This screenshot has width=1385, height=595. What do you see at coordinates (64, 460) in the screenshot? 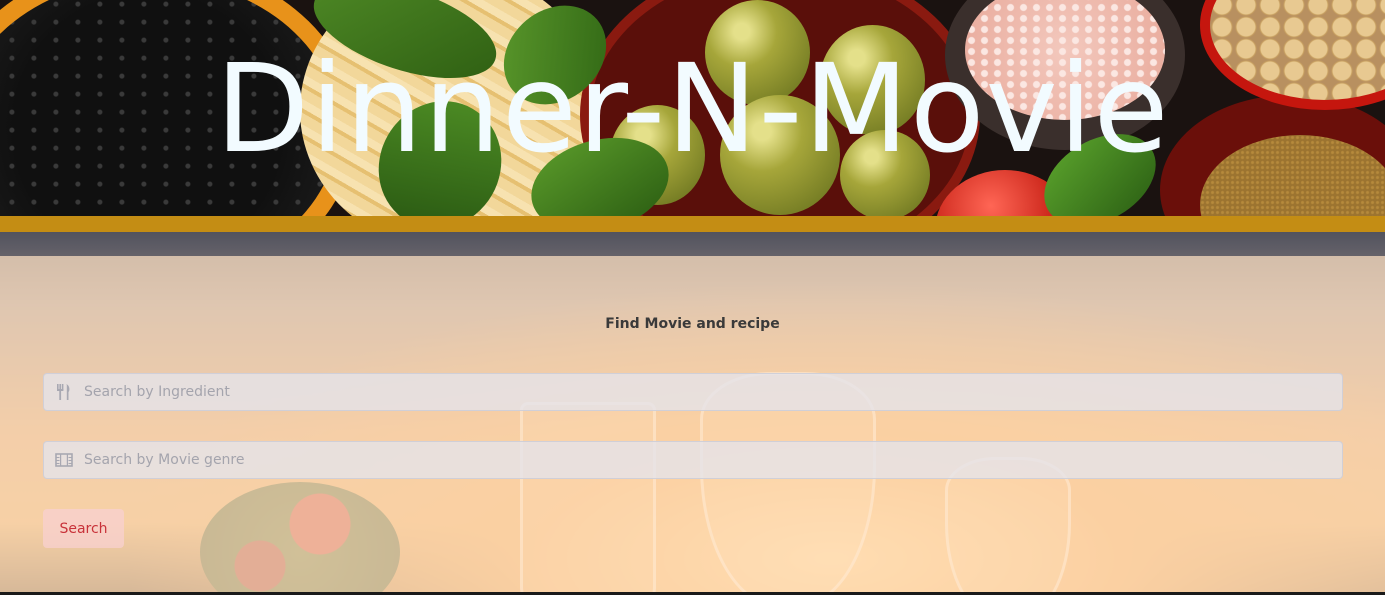
I see `film-icon` at bounding box center [64, 460].